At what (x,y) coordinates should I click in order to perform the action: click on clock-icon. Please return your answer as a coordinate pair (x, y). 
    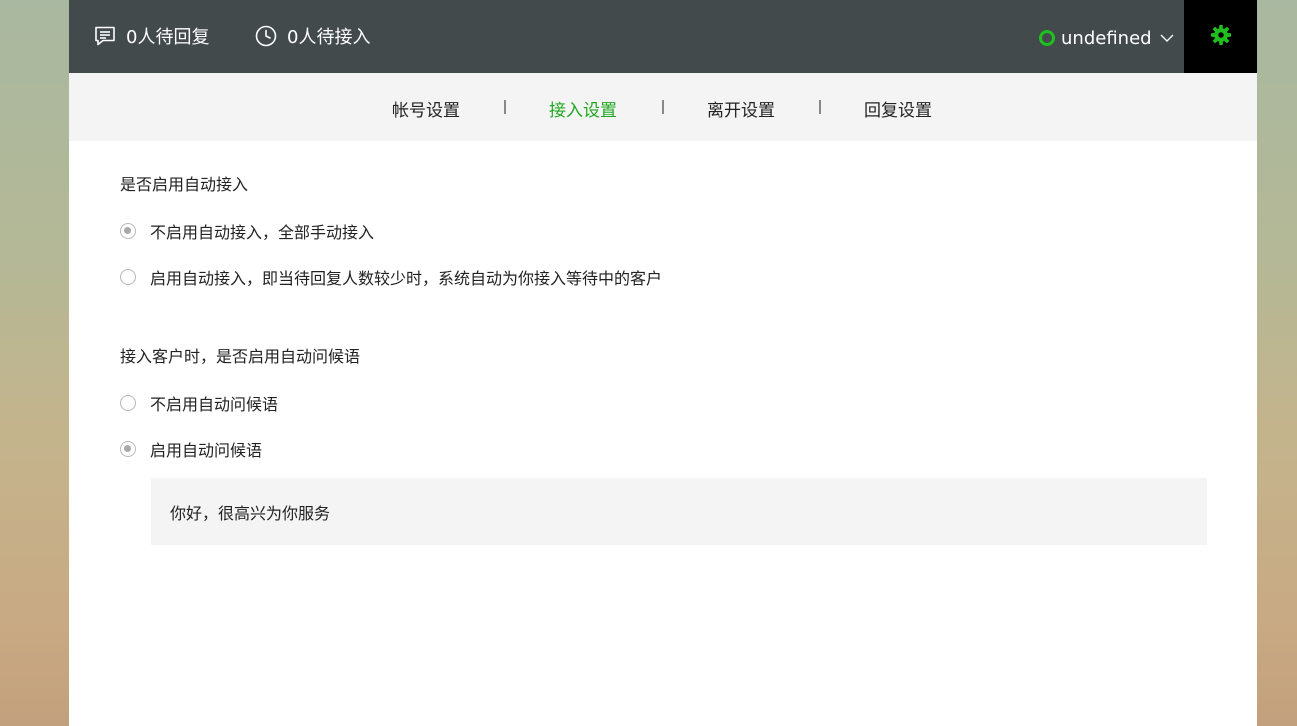
    Looking at the image, I should click on (266, 36).